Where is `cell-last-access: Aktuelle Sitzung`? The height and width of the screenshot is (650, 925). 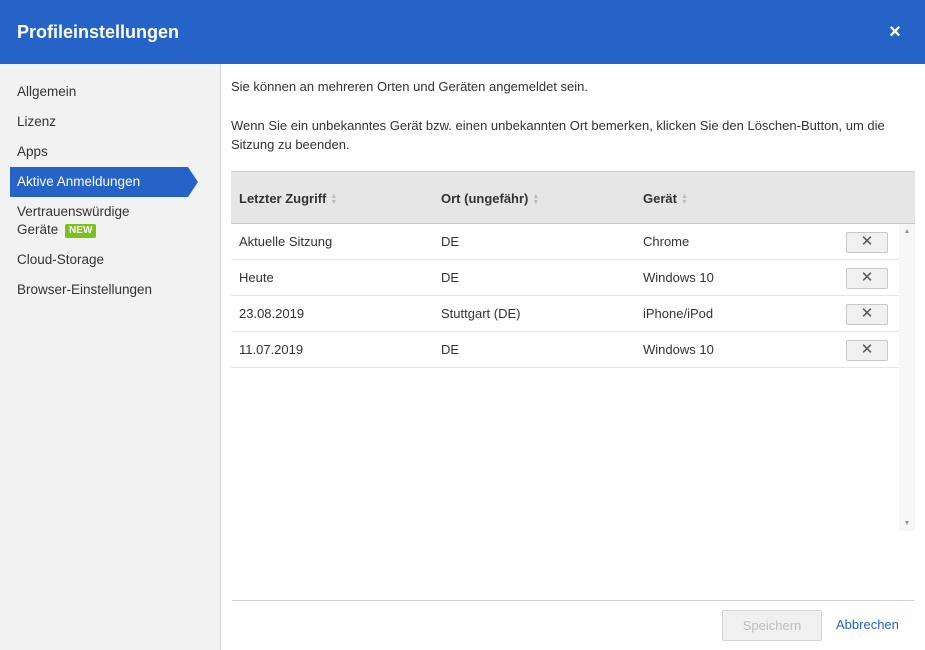
cell-last-access: Aktuelle Sitzung is located at coordinates (286, 241).